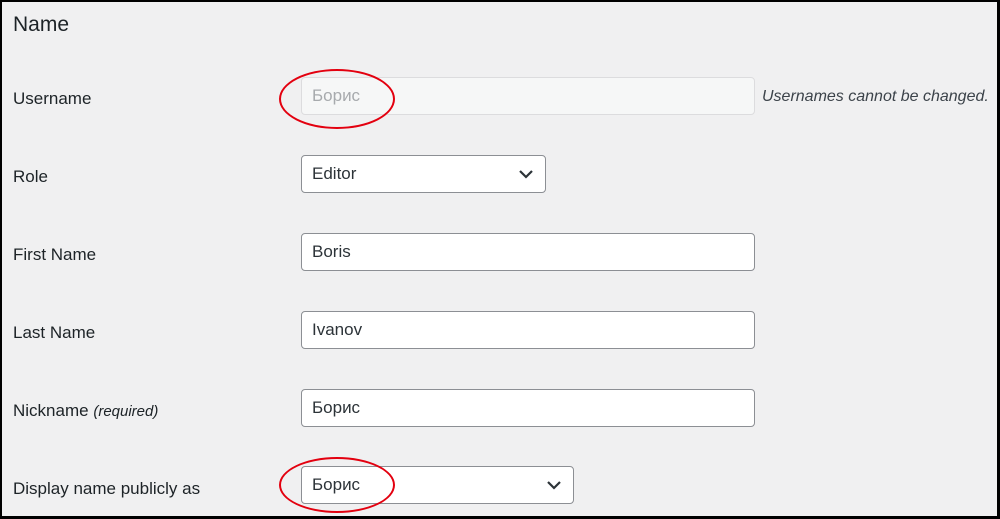 The height and width of the screenshot is (519, 1000). I want to click on first-name-input: Boris, so click(528, 252).